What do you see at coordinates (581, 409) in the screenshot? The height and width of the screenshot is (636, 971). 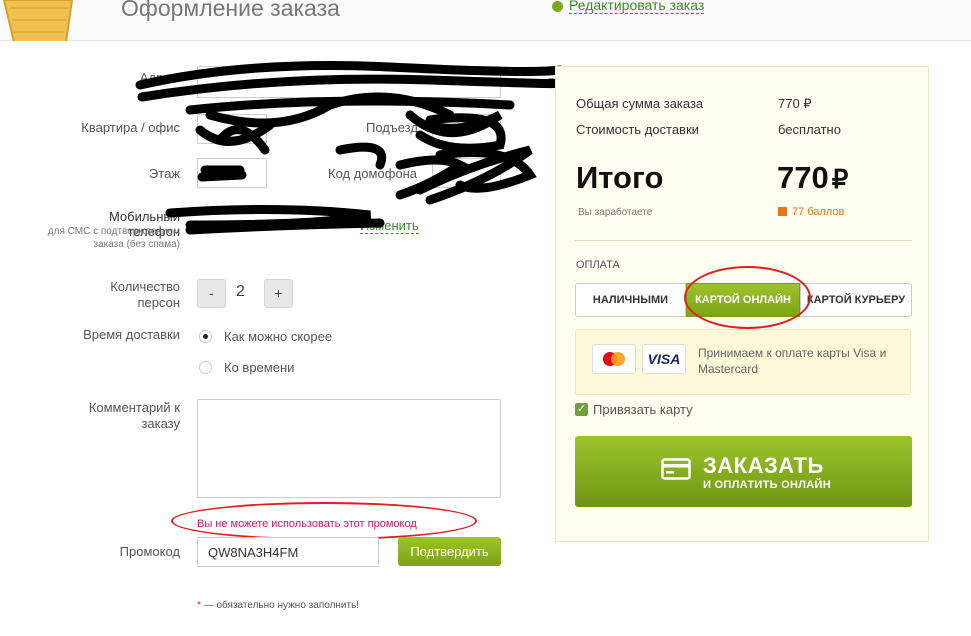 I see `bind-card-checkbox: ✓` at bounding box center [581, 409].